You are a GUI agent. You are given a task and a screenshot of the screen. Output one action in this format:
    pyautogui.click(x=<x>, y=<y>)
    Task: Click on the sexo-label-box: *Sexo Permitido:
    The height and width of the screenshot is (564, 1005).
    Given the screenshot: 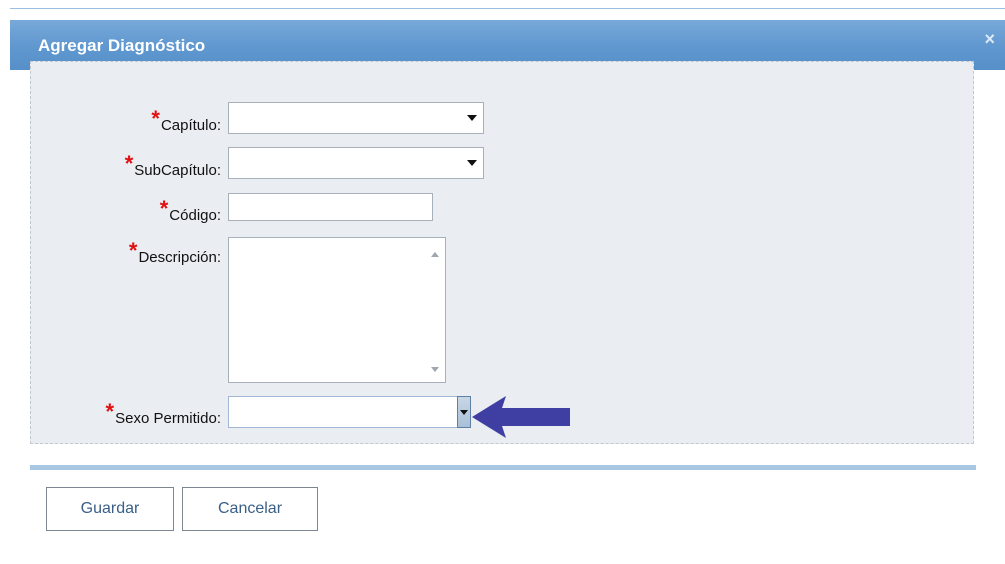 What is the action you would take?
    pyautogui.click(x=126, y=411)
    